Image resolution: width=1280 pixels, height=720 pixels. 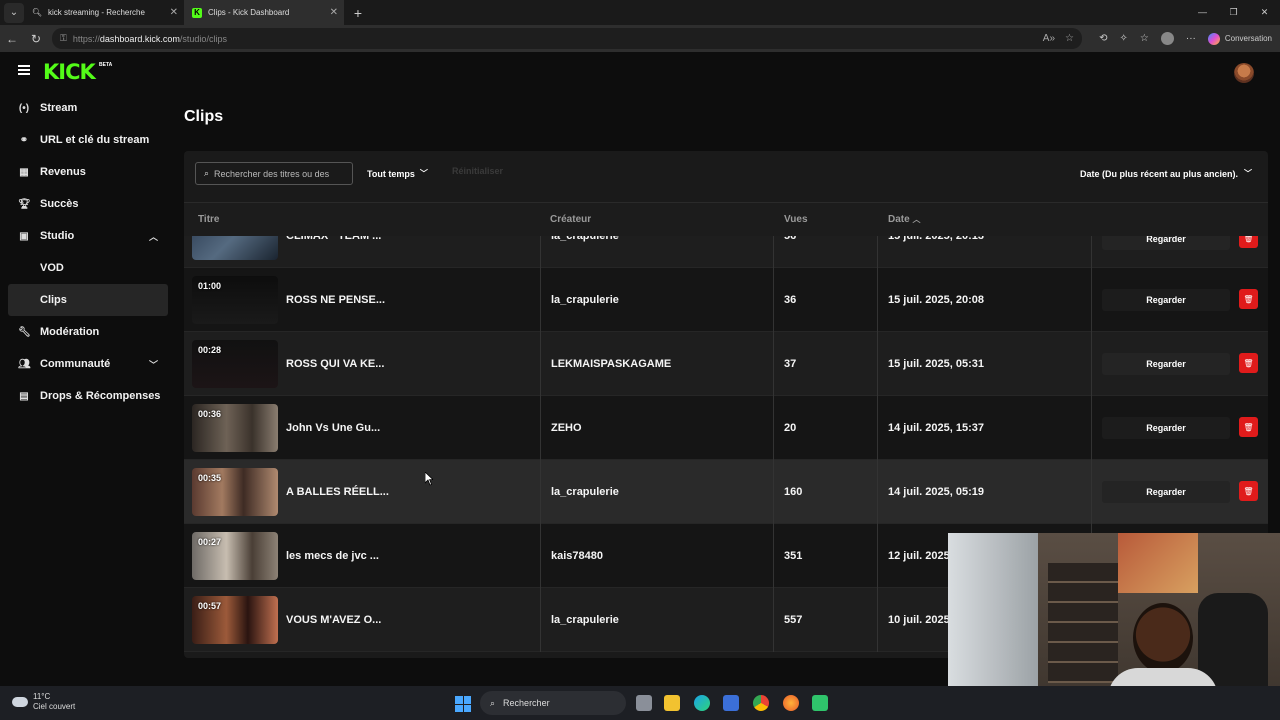 I want to click on browser-tab-kick: K Clips - Kick Dashboard ✕, so click(x=264, y=12).